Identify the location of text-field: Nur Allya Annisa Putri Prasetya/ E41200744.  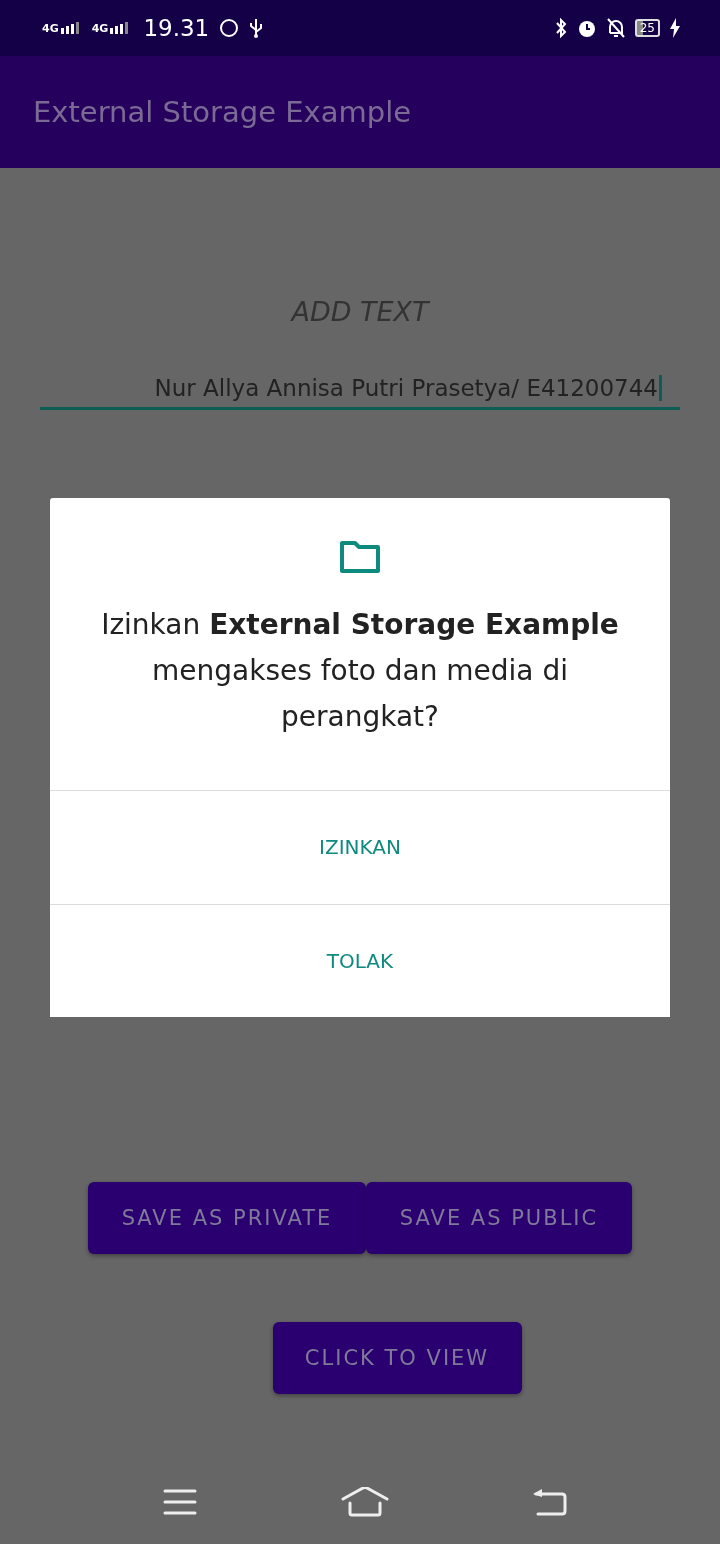
(360, 392).